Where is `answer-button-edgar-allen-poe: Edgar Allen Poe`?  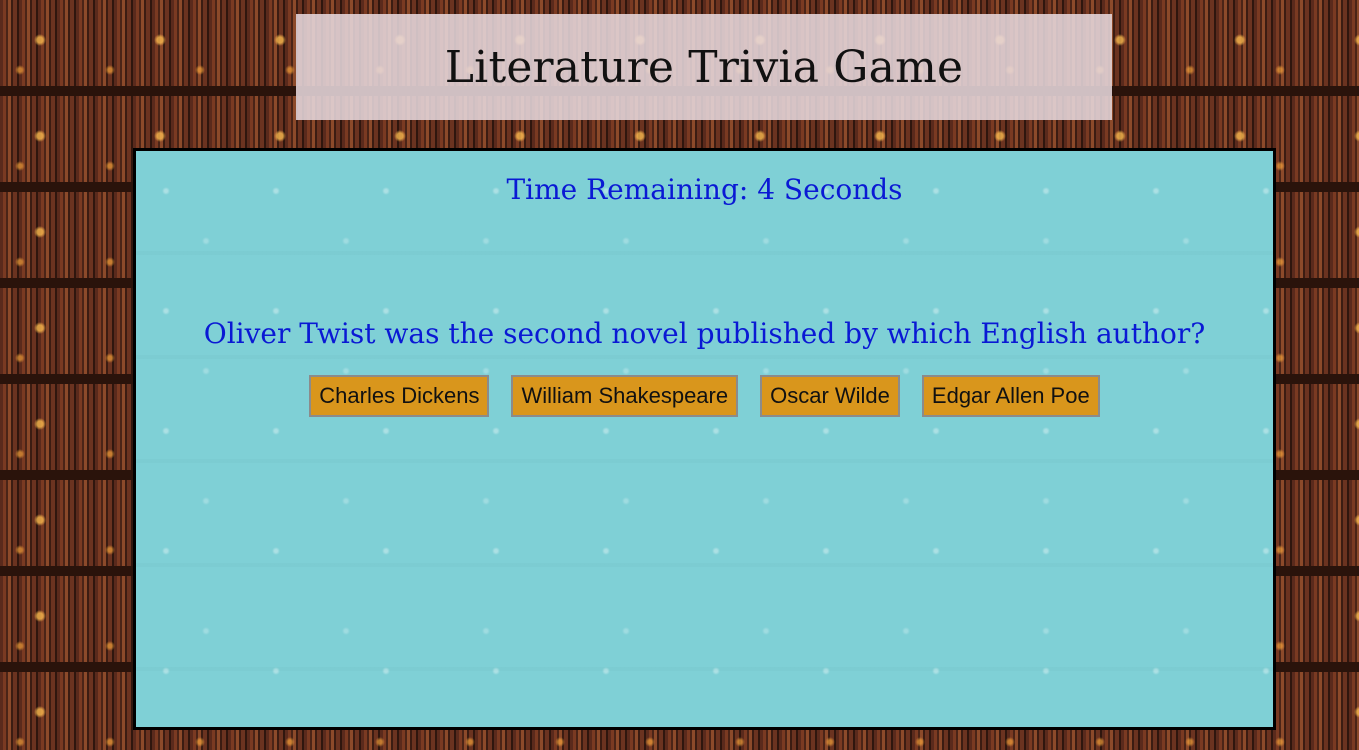
answer-button-edgar-allen-poe: Edgar Allen Poe is located at coordinates (1010, 396).